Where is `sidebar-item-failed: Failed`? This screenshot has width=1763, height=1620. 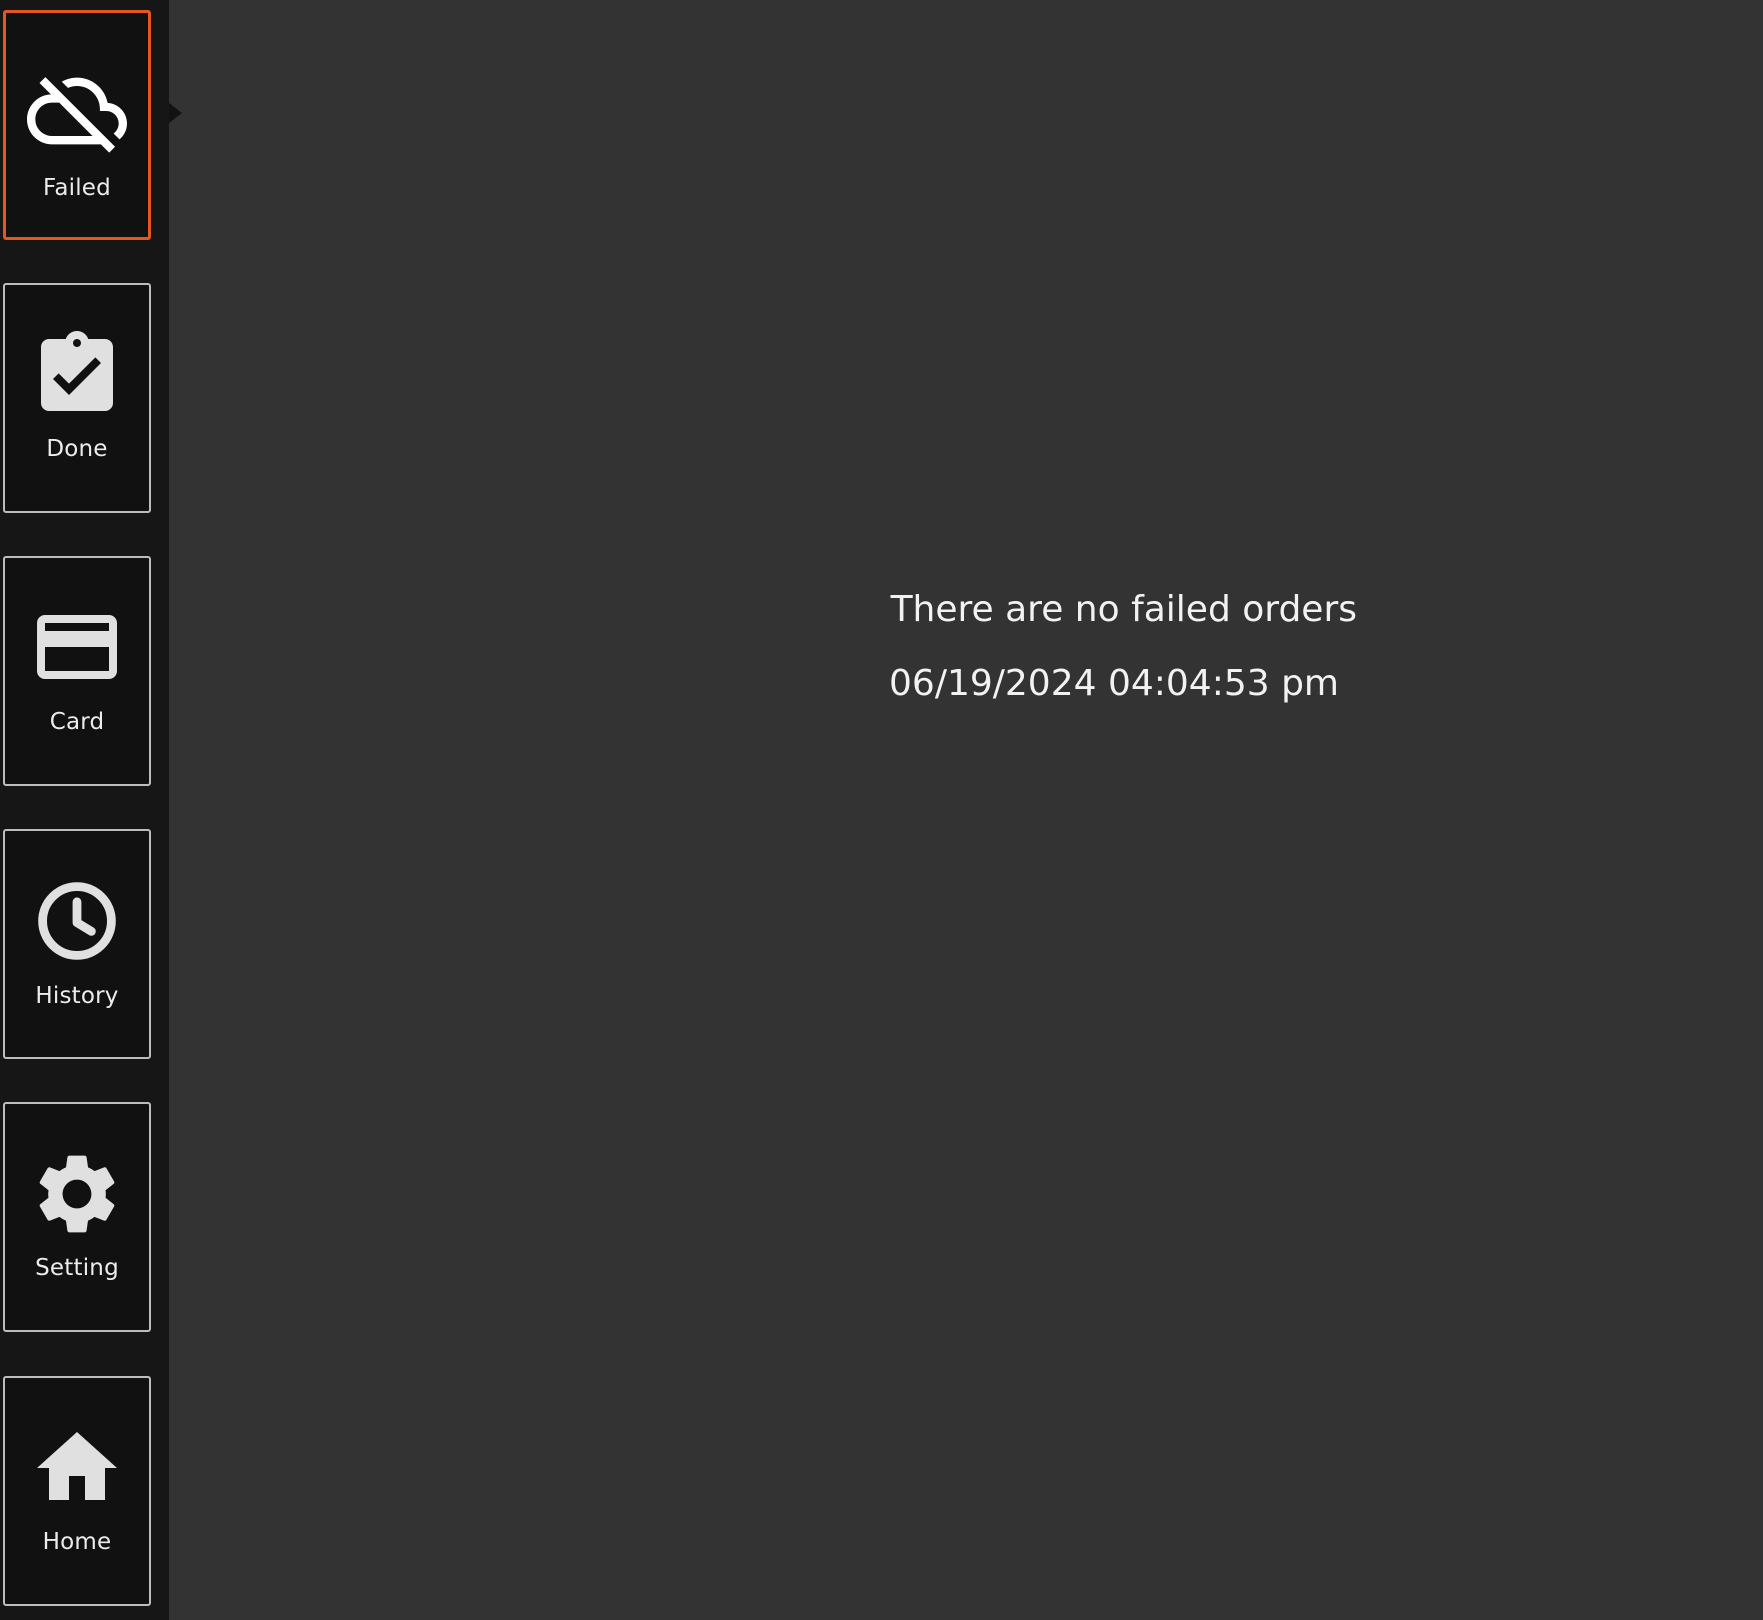 sidebar-item-failed: Failed is located at coordinates (77, 125).